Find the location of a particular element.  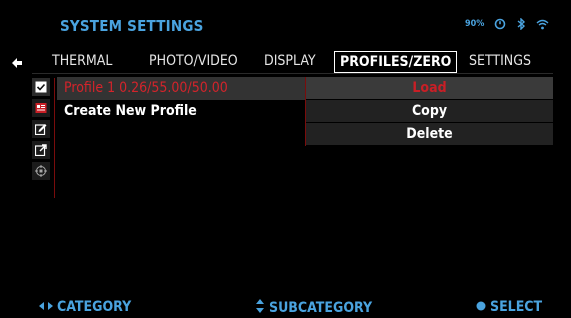

tab-display: DISPLAY is located at coordinates (290, 61).